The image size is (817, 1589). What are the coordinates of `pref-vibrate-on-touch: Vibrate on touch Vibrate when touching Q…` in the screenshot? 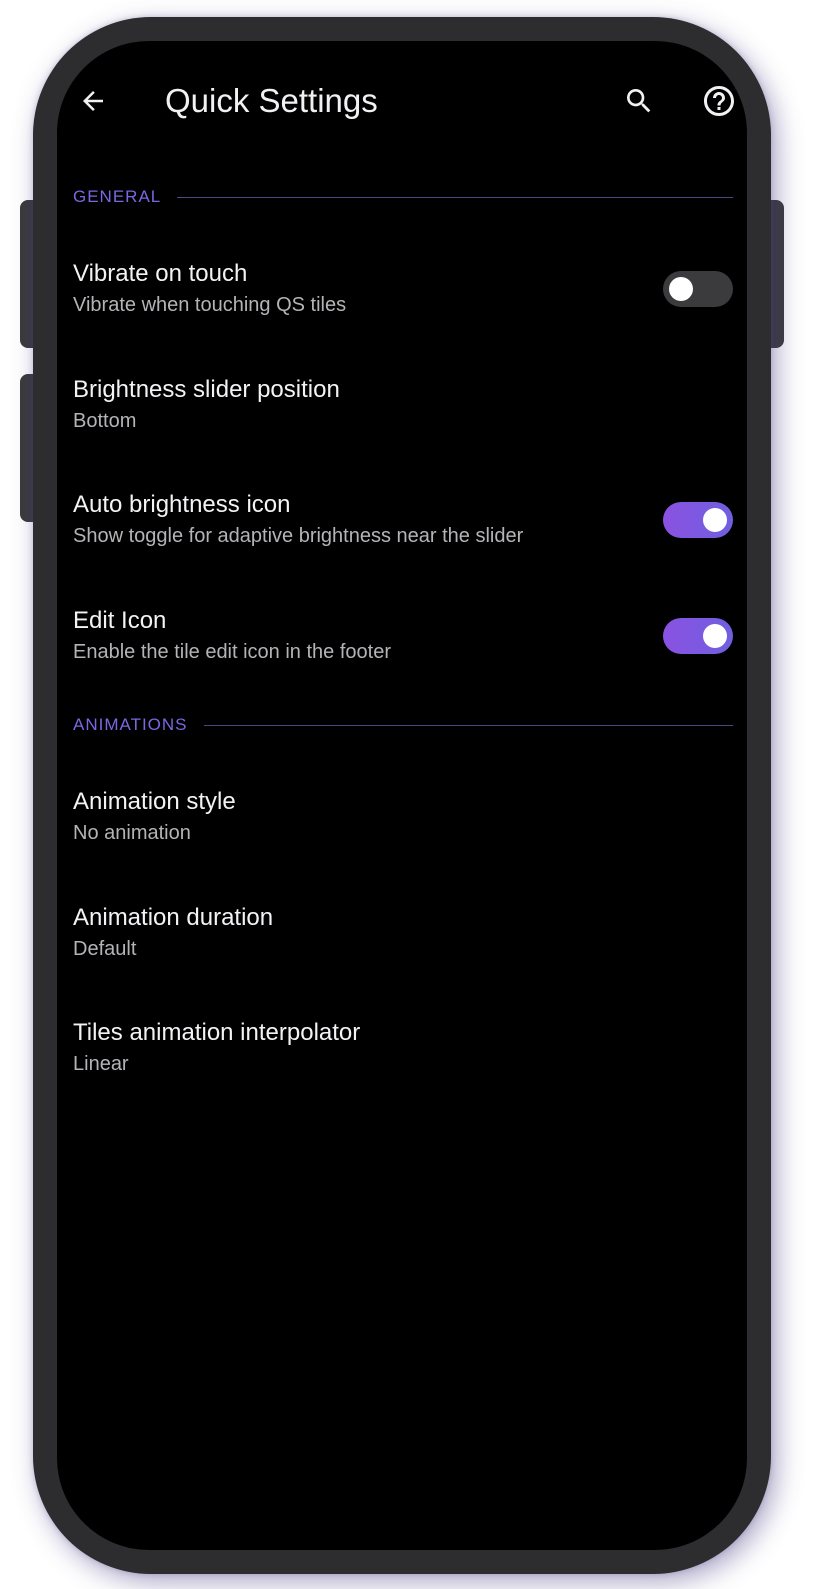 It's located at (402, 309).